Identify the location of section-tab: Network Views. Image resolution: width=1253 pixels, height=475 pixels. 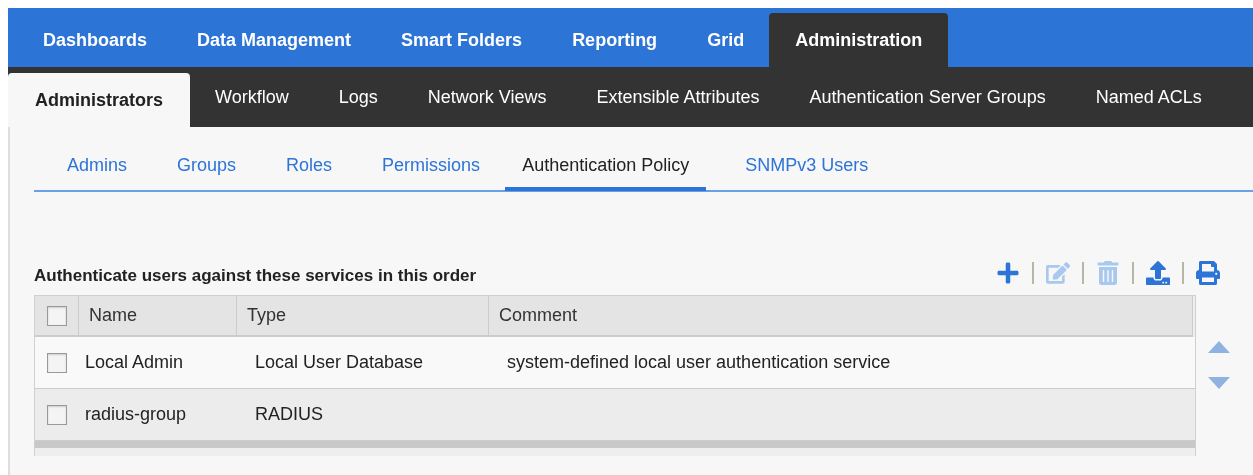
(487, 97).